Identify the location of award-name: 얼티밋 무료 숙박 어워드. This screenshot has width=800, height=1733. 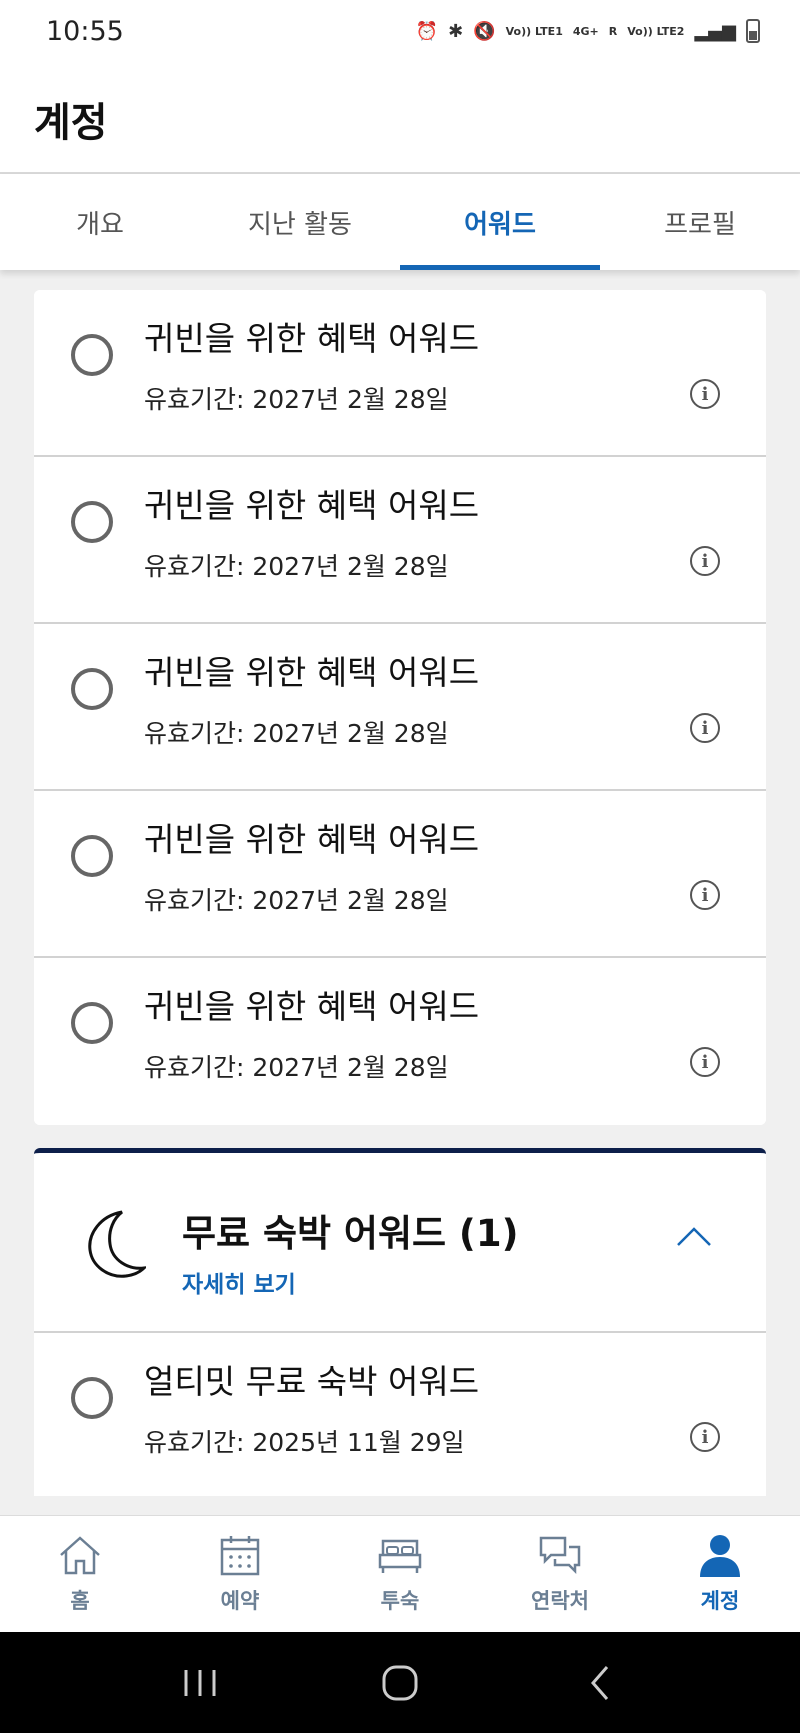
(312, 1381).